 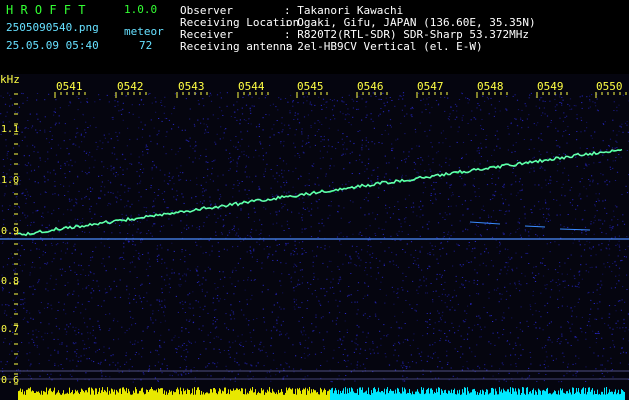 What do you see at coordinates (490, 86) in the screenshot?
I see `x-tick-label: 0548` at bounding box center [490, 86].